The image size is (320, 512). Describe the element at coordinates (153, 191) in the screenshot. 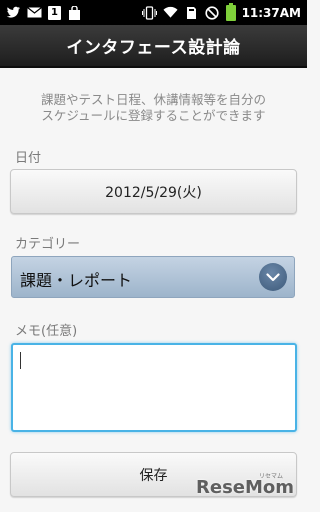

I see `date-picker-button: 2012/5/29(火)` at that location.